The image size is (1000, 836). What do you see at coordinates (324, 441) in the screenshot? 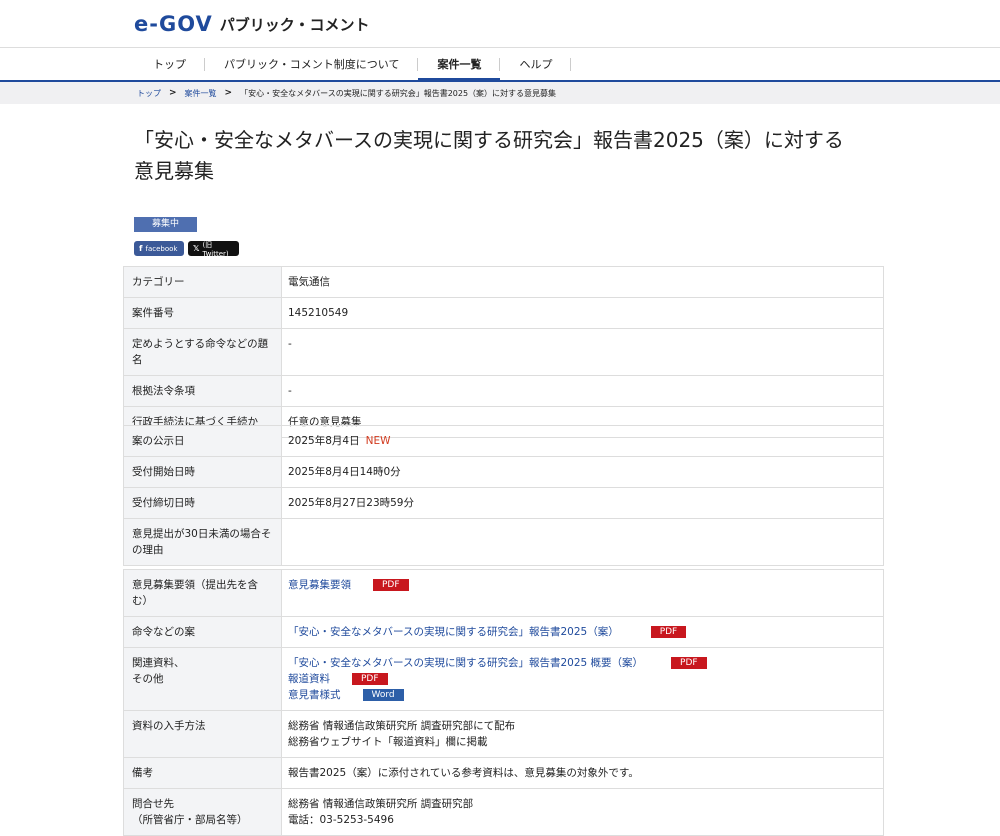
I see `publication-date: 2025年8月4日` at bounding box center [324, 441].